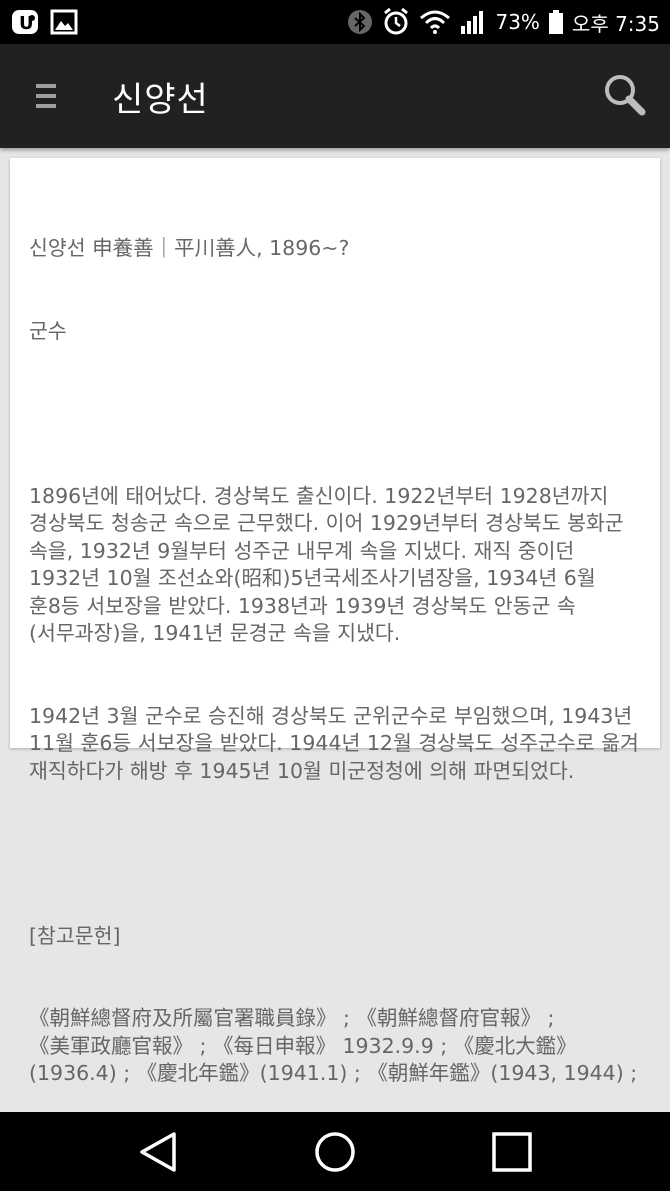 Image resolution: width=670 pixels, height=1191 pixels. I want to click on alarm-icon, so click(396, 22).